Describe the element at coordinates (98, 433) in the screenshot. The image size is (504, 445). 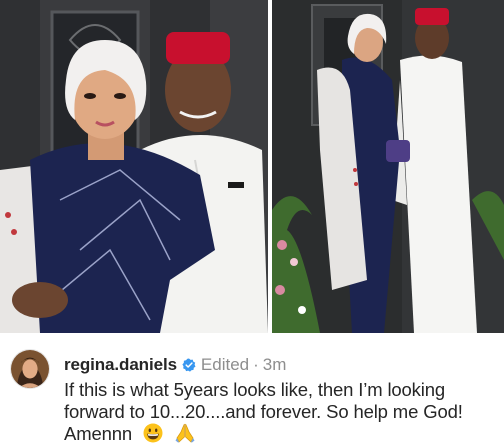
I see `caption-line: Amennn` at that location.